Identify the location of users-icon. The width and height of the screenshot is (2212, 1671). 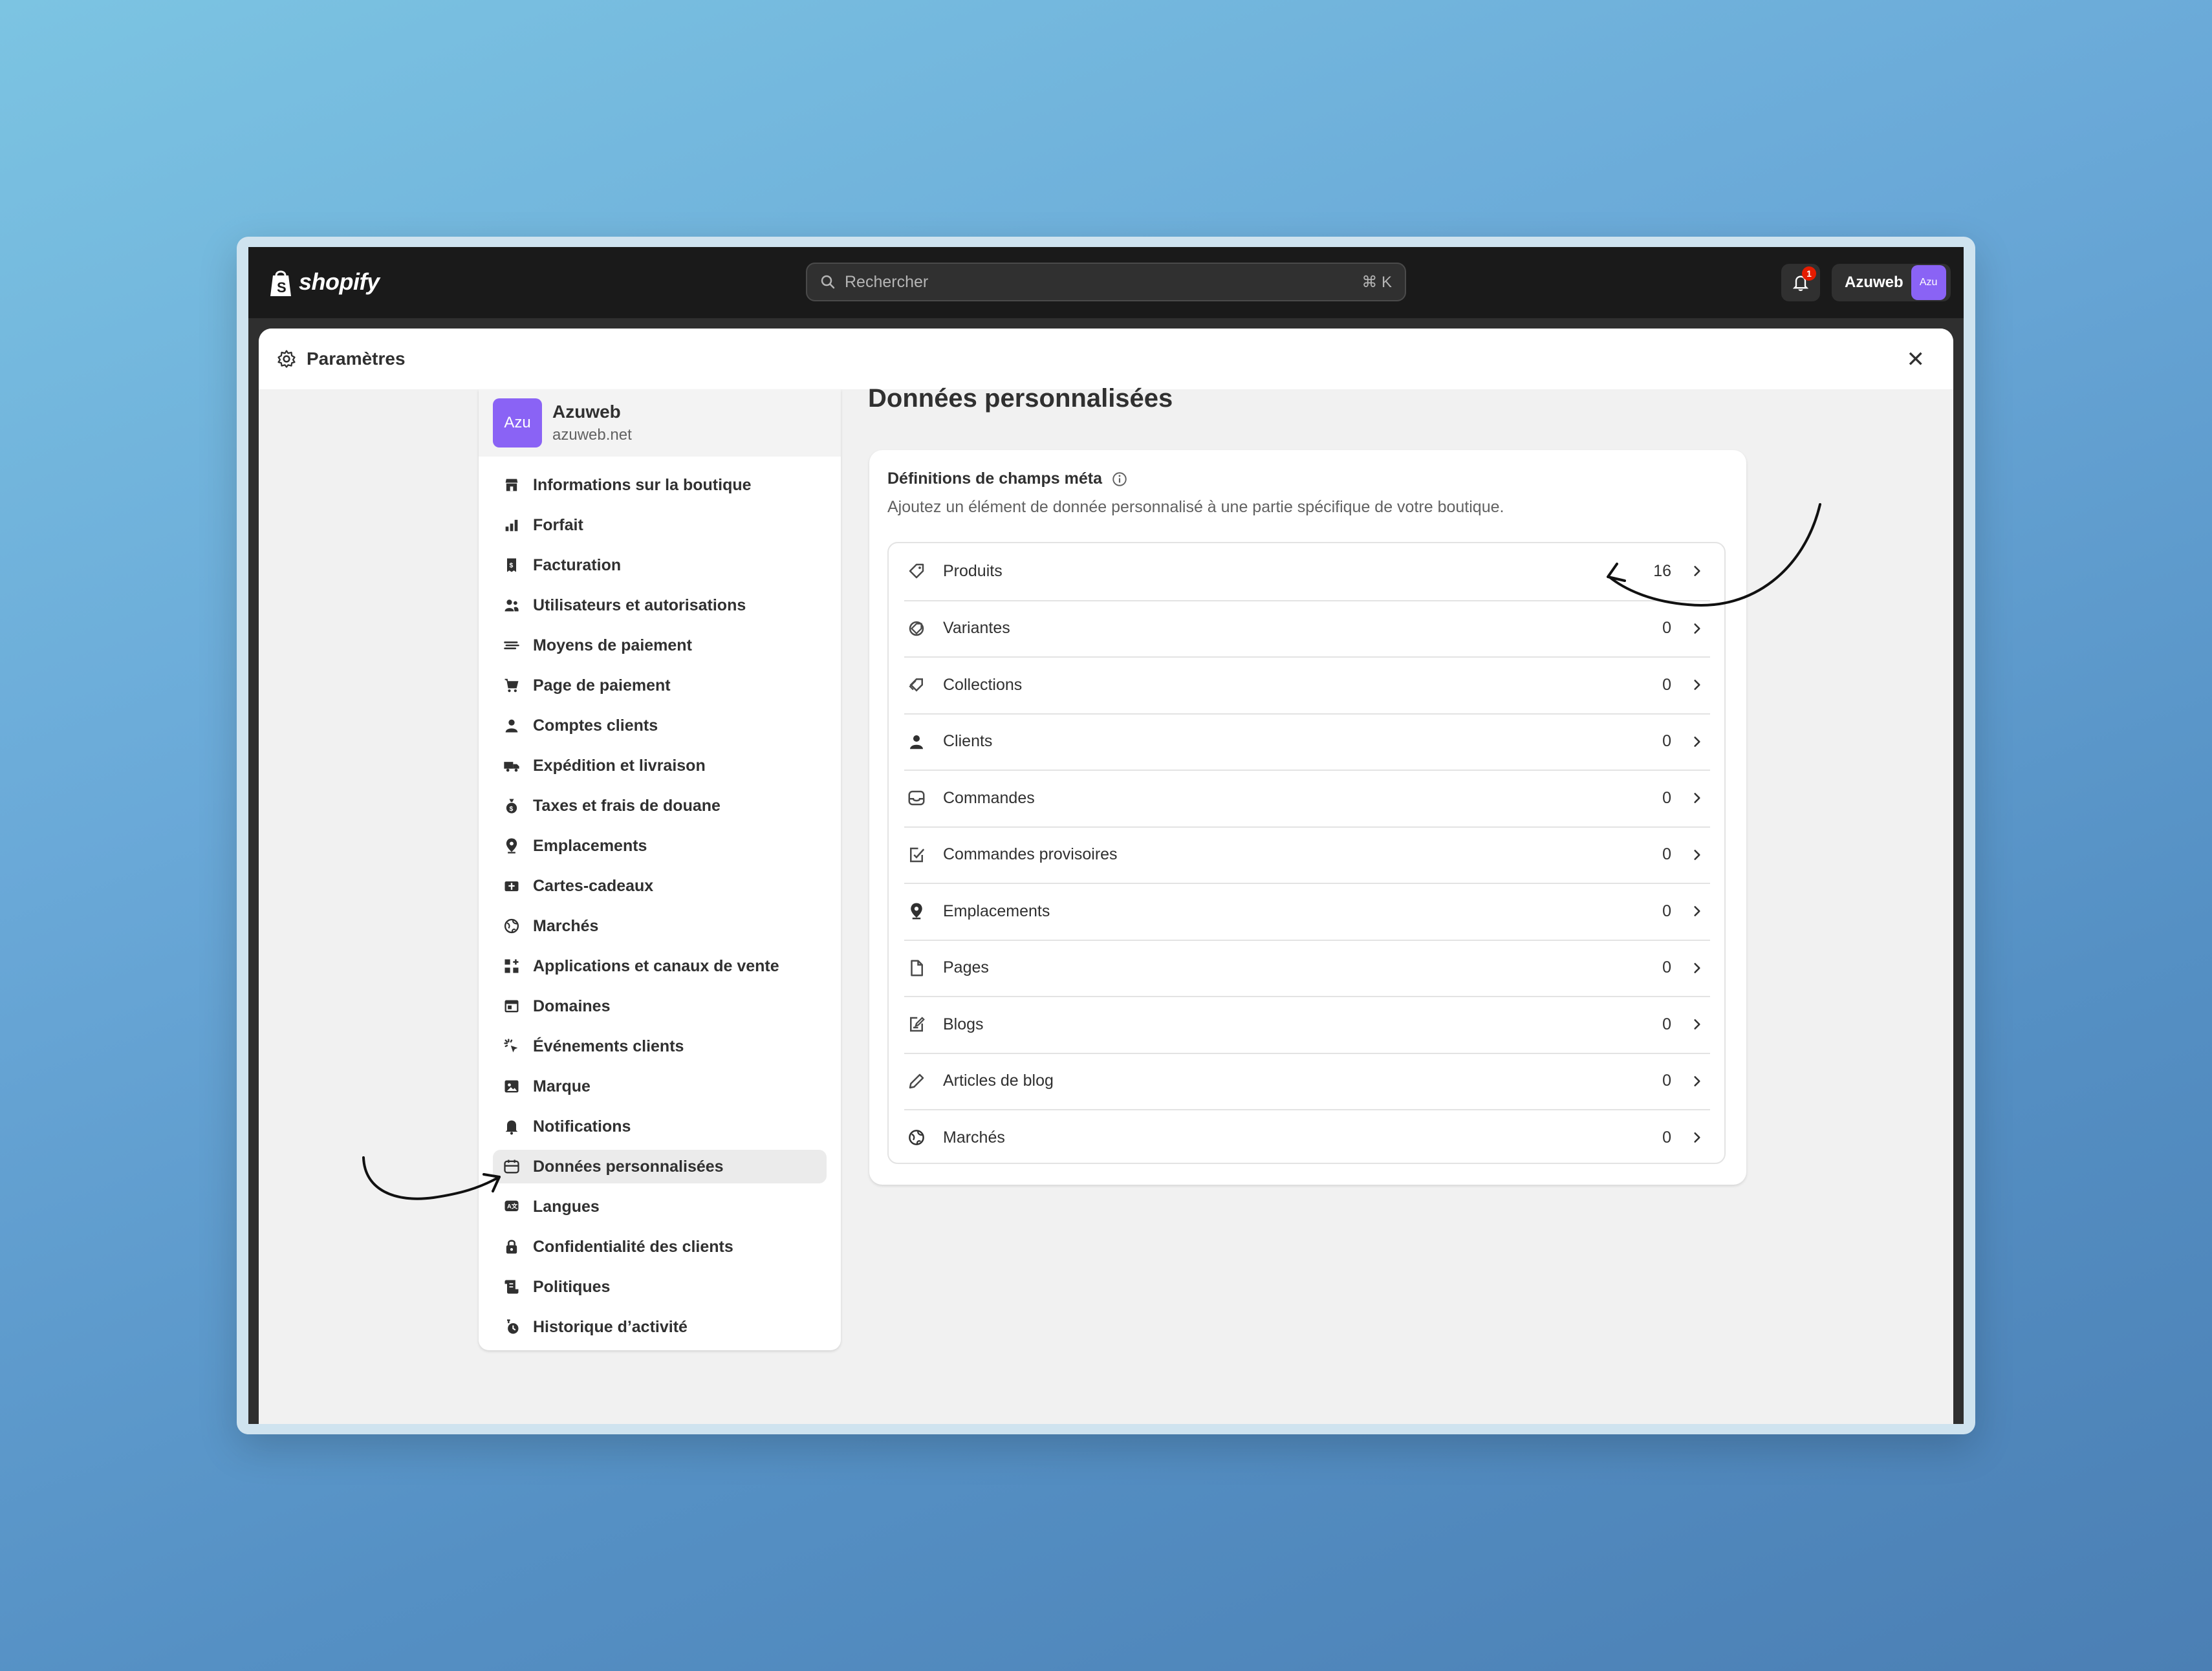
(511, 605).